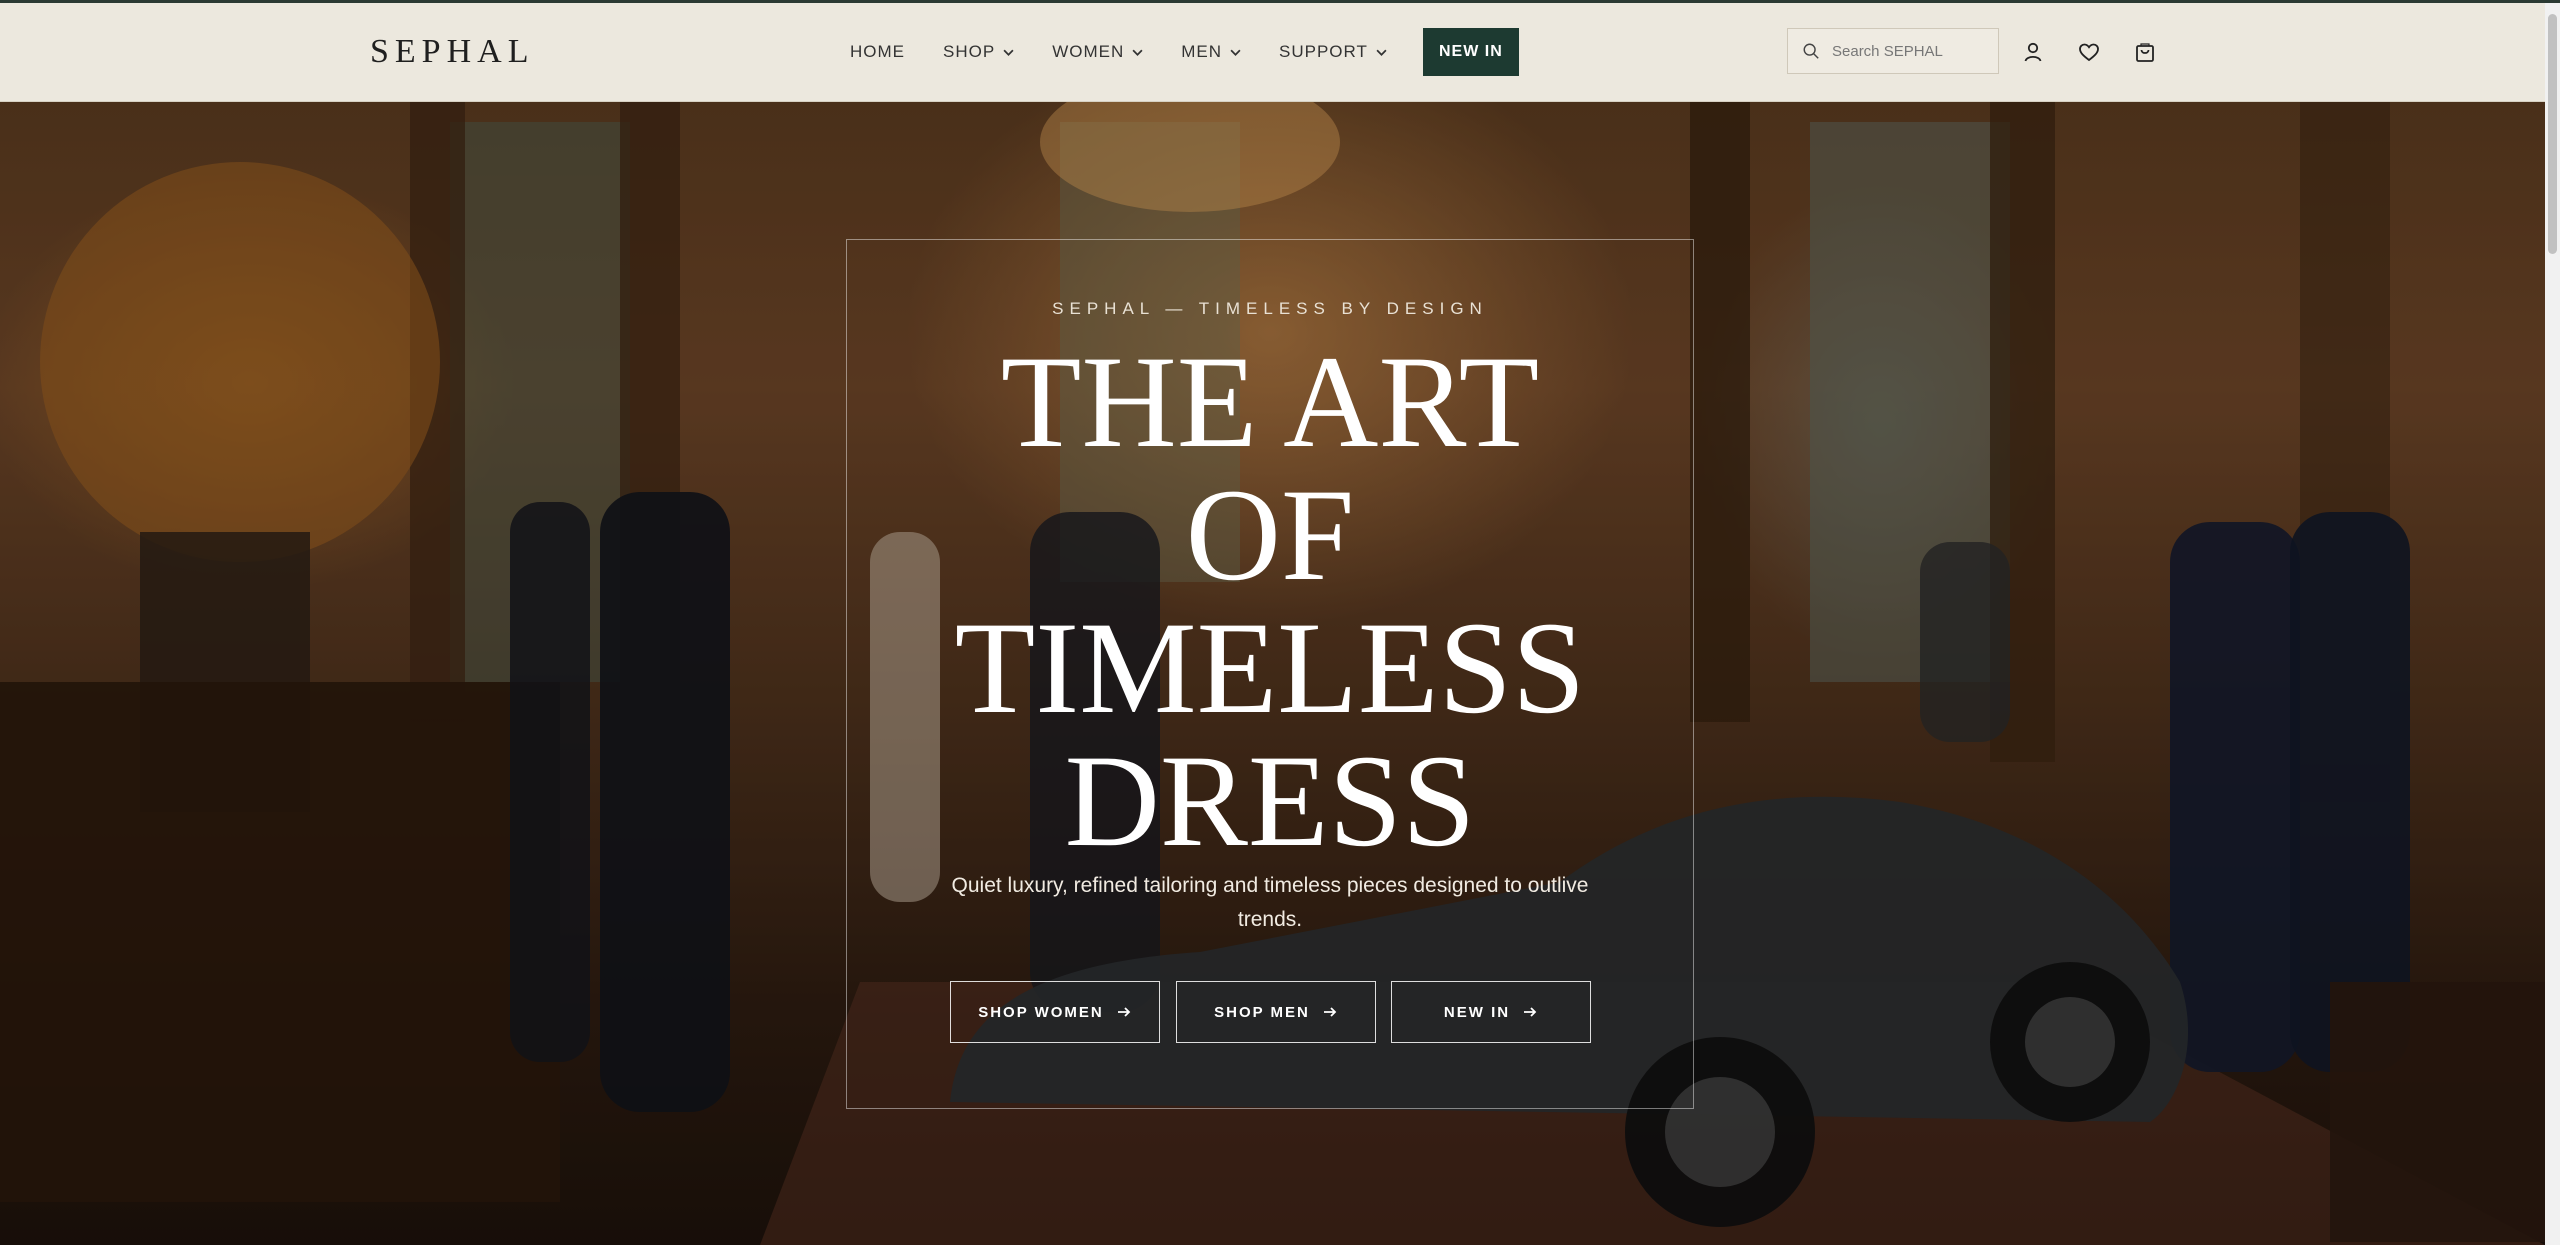  I want to click on hero-headline: THE ART OF TIMELESS DRESS, so click(1270, 601).